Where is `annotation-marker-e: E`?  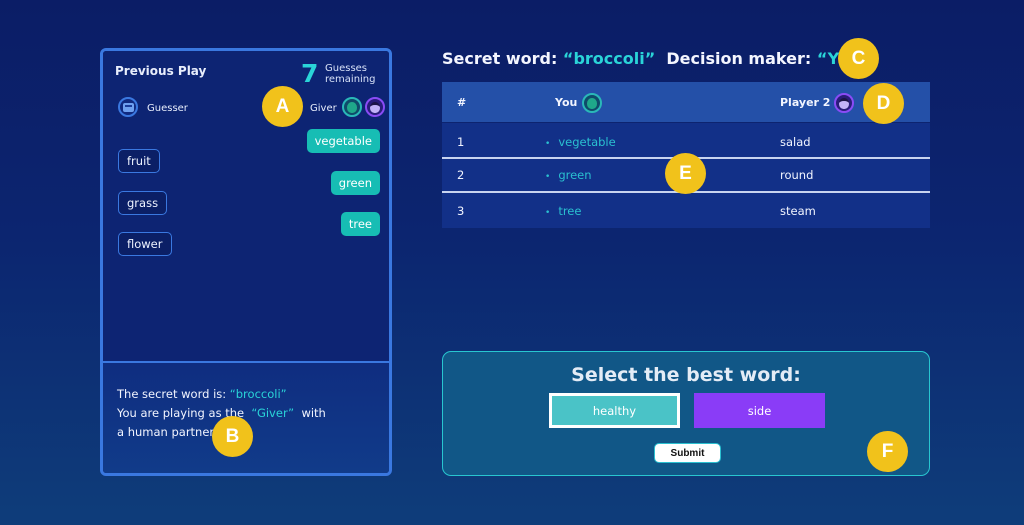 annotation-marker-e: E is located at coordinates (685, 173).